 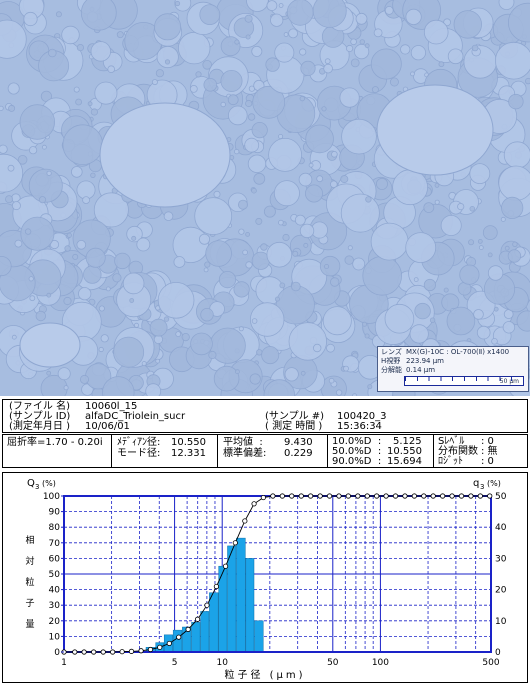 What do you see at coordinates (357, 461) in the screenshot?
I see `d90-label: 90.0%D :` at bounding box center [357, 461].